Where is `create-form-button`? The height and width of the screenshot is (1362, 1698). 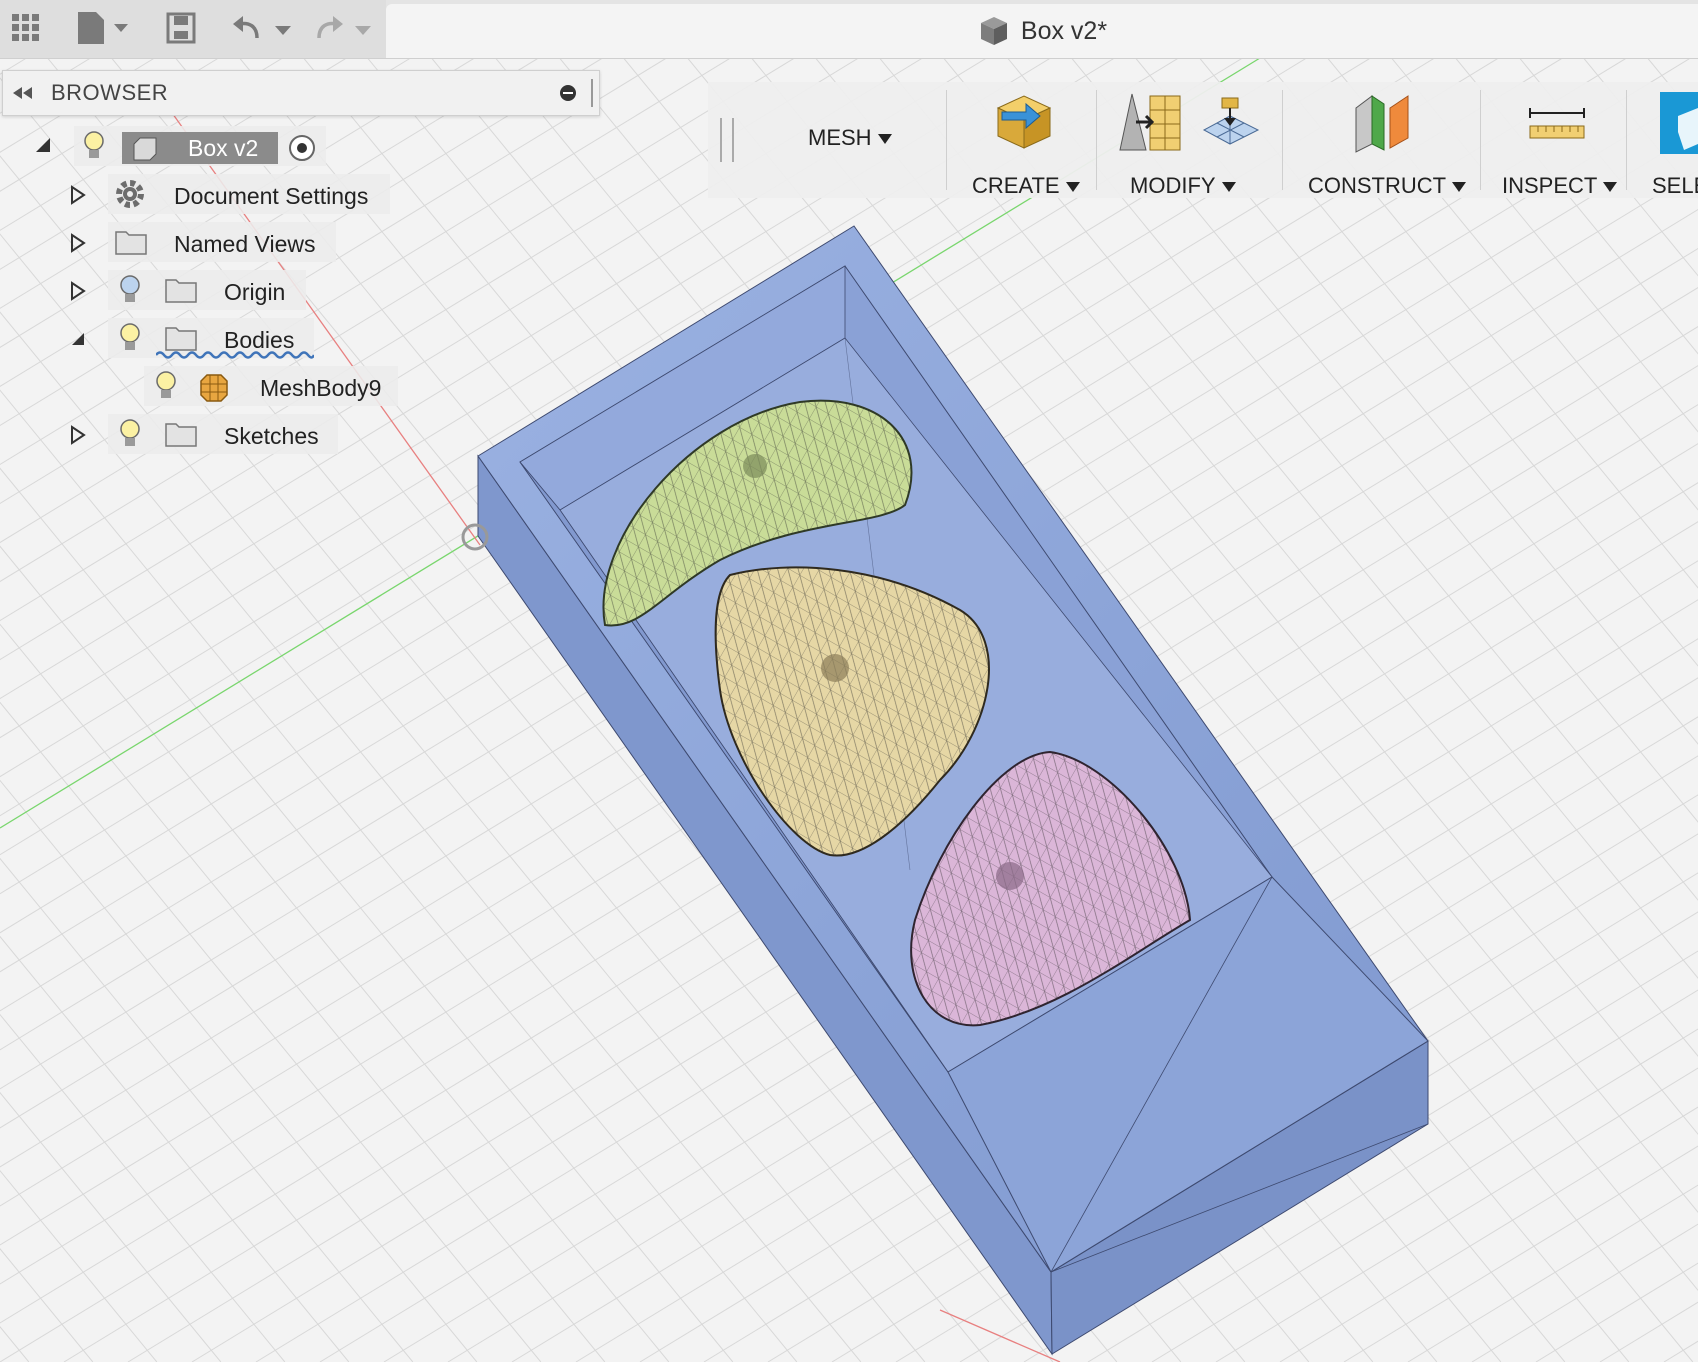 create-form-button is located at coordinates (1024, 123).